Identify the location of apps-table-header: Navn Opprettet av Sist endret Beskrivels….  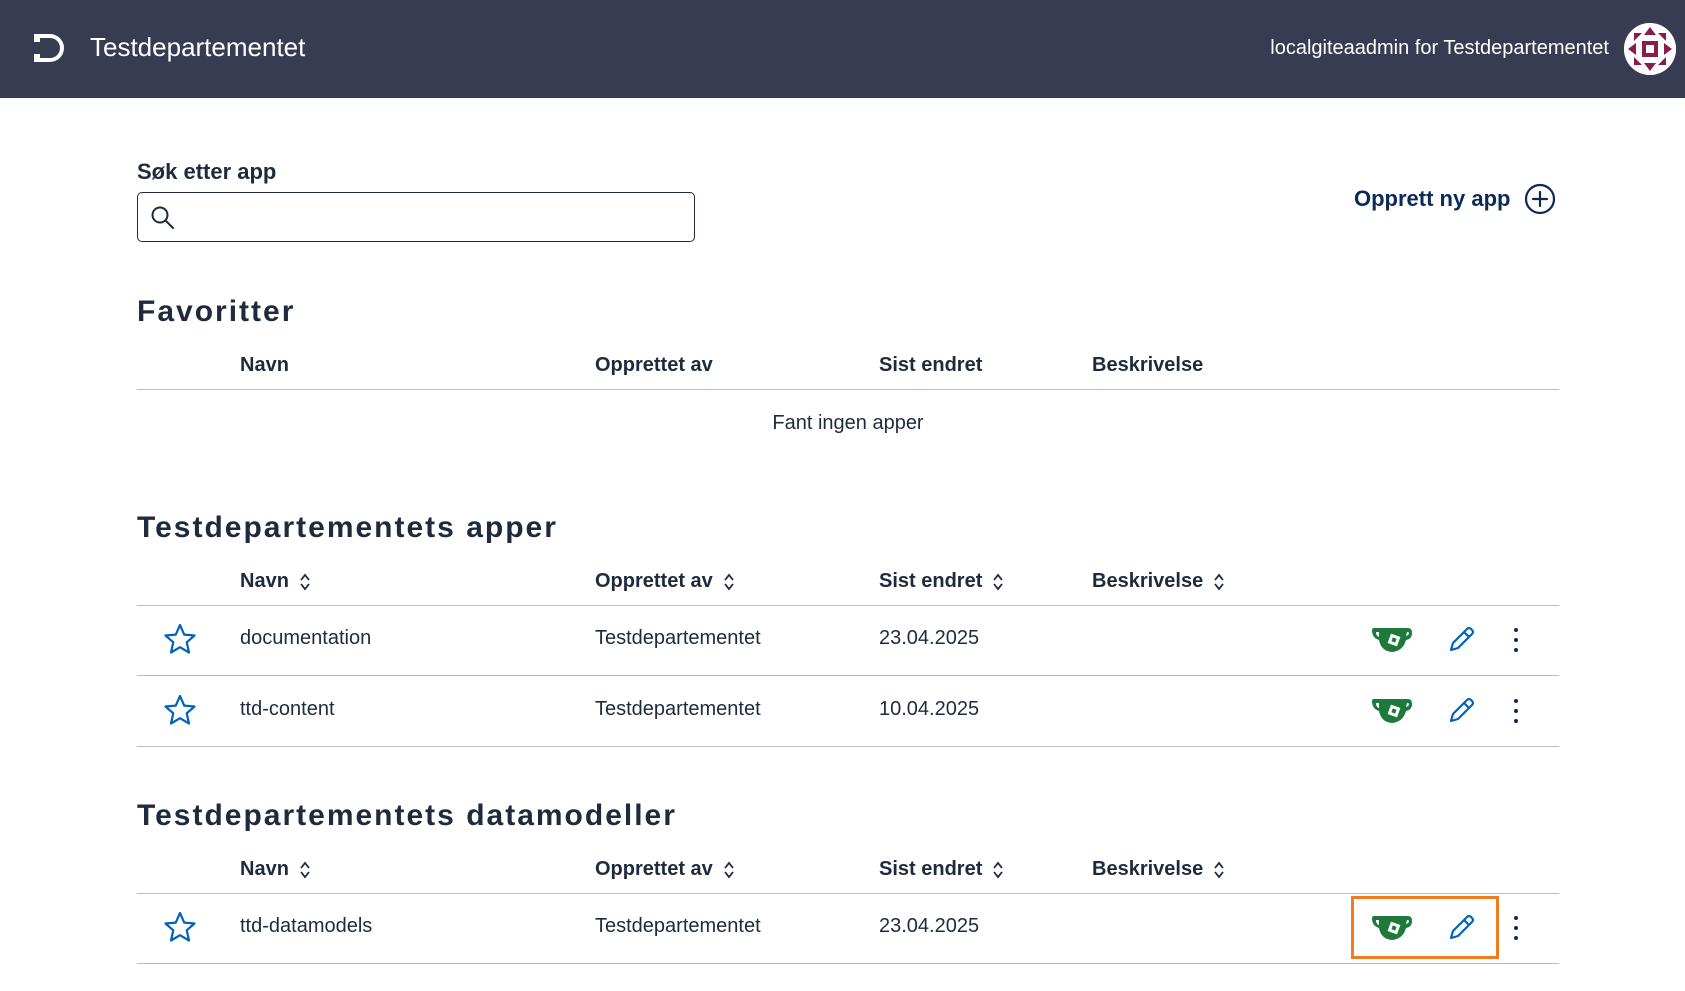
(848, 583).